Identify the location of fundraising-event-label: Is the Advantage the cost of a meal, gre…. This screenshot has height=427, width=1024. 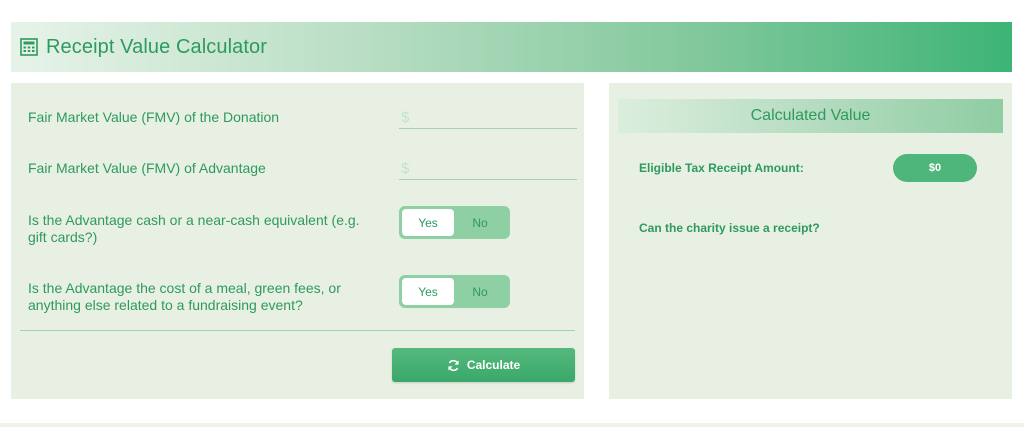
(184, 296).